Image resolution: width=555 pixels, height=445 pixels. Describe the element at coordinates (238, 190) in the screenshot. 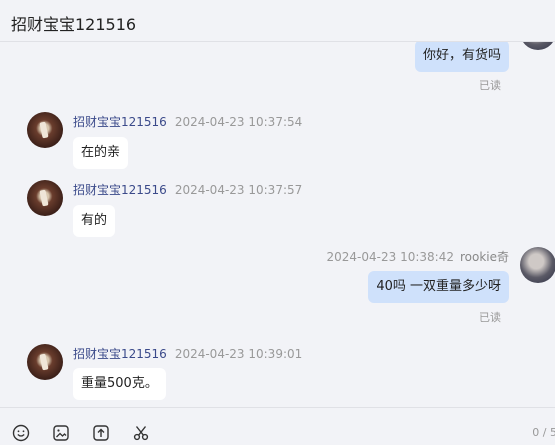

I see `timestamp: 2024-04-23 10:37:57` at that location.